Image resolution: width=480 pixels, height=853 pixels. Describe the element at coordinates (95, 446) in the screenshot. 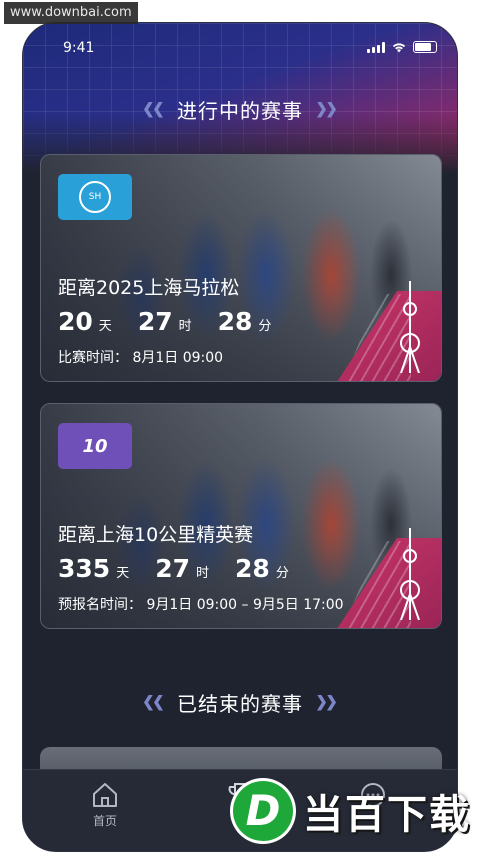

I see `shanghai-10k-logo: 10` at that location.